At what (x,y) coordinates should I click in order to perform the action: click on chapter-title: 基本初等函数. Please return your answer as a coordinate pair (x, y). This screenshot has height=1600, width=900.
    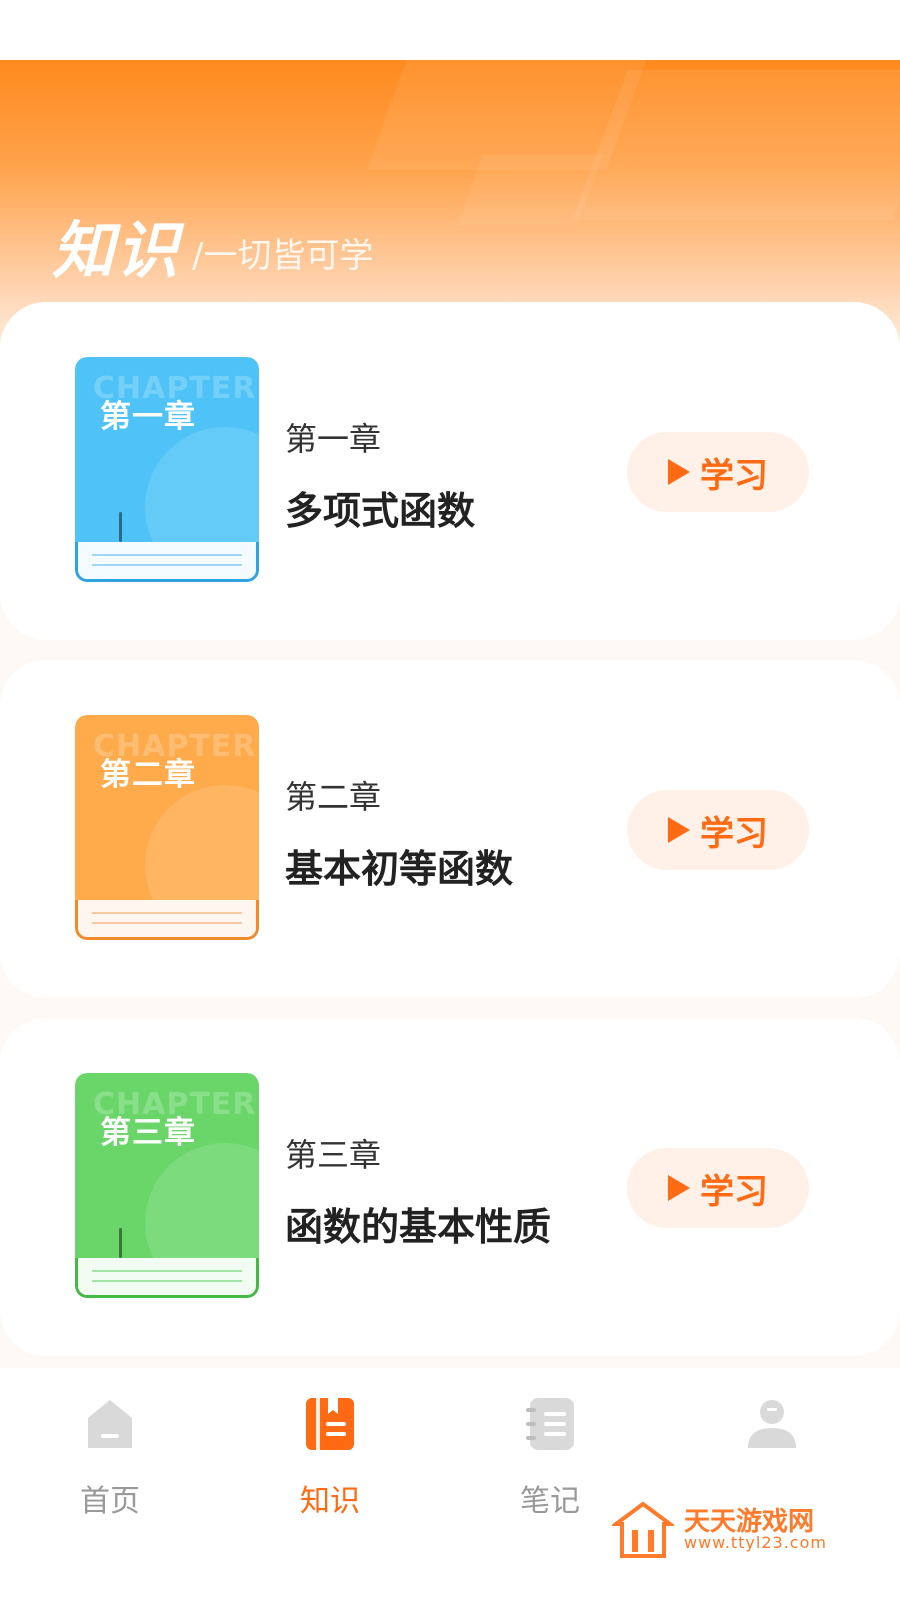
    Looking at the image, I should click on (399, 869).